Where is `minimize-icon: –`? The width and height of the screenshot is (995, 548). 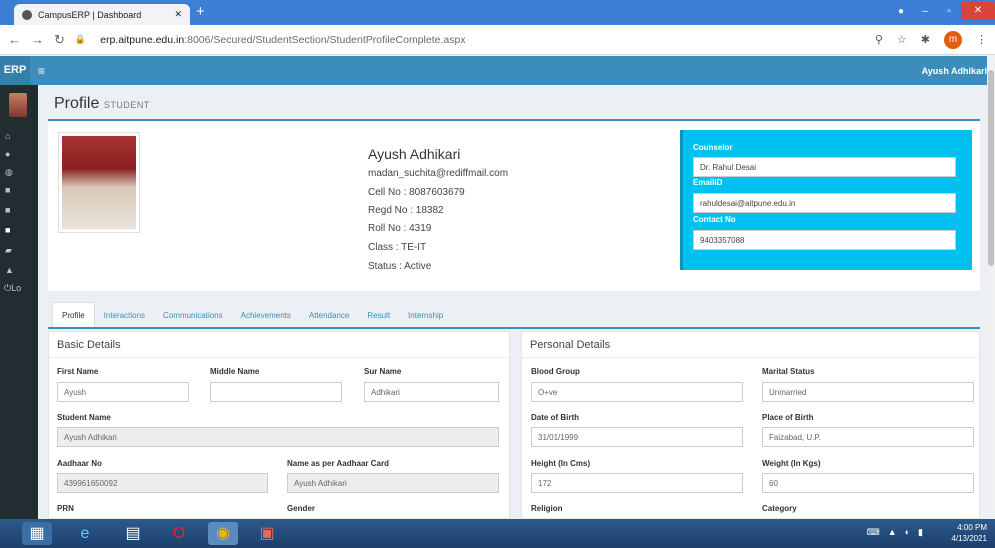
minimize-icon: – is located at coordinates (925, 11).